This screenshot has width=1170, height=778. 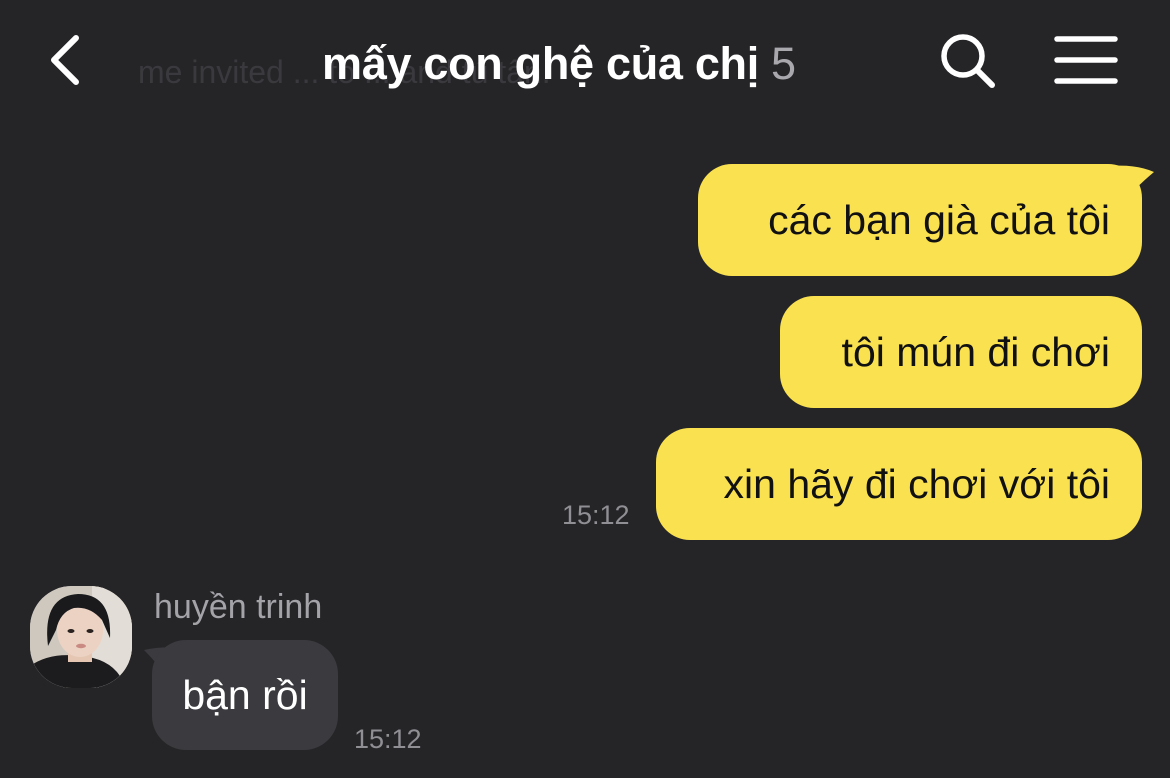 What do you see at coordinates (961, 352) in the screenshot?
I see `message-bubble-outgoing: tôi mún đi chơi` at bounding box center [961, 352].